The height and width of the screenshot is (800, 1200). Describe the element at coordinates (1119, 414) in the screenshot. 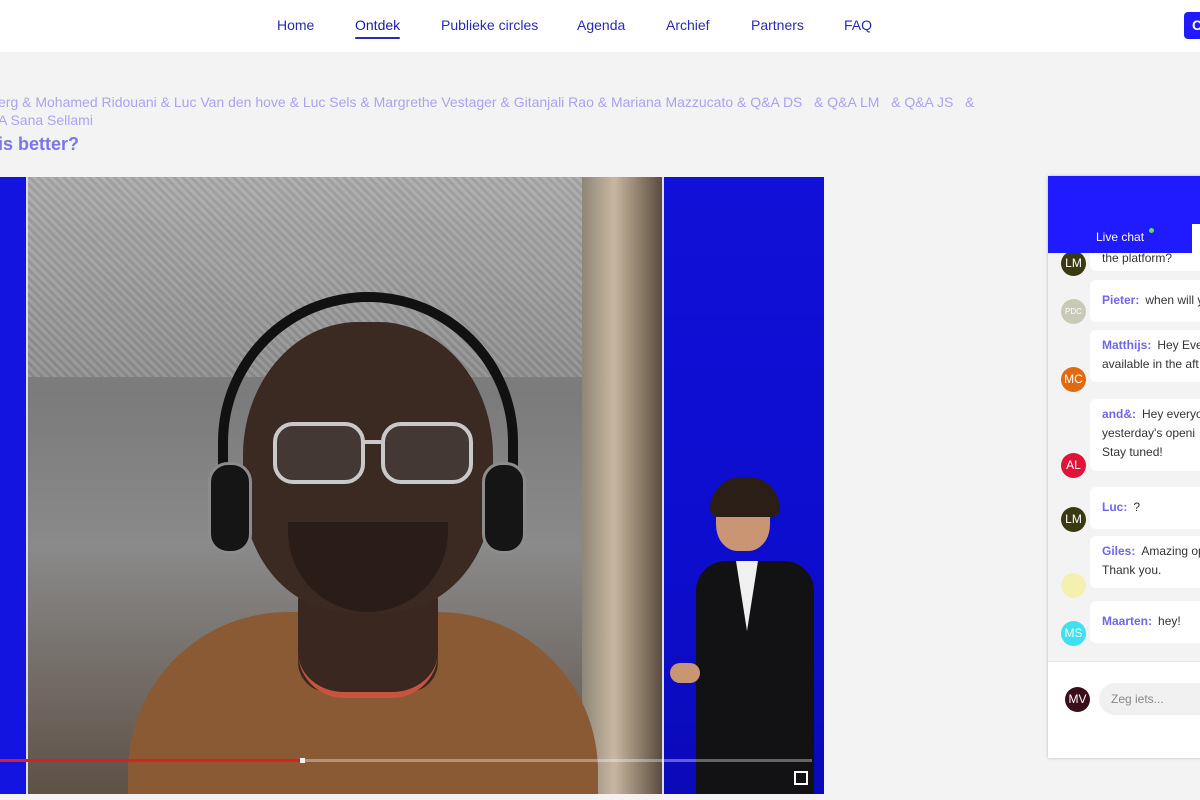

I see `message-author: and&:` at that location.